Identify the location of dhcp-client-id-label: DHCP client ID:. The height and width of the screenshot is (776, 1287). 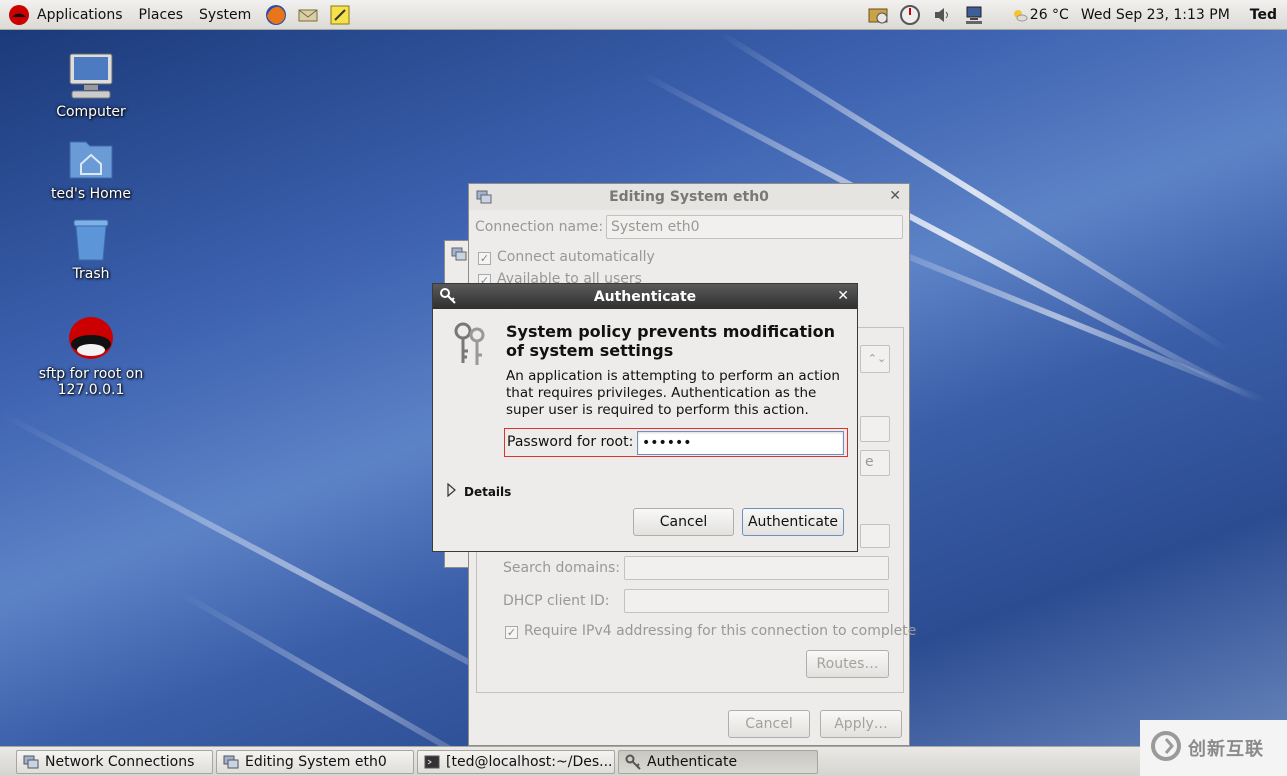
(556, 601).